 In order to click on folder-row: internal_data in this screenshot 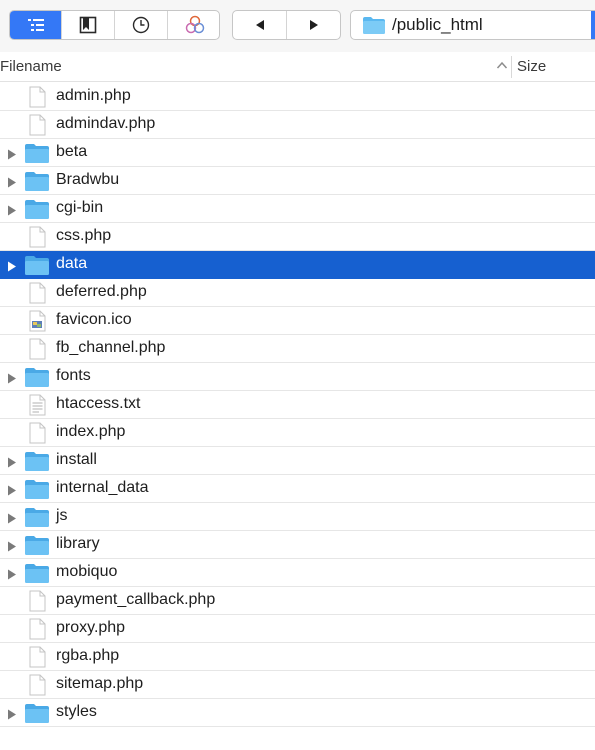, I will do `click(297, 489)`.